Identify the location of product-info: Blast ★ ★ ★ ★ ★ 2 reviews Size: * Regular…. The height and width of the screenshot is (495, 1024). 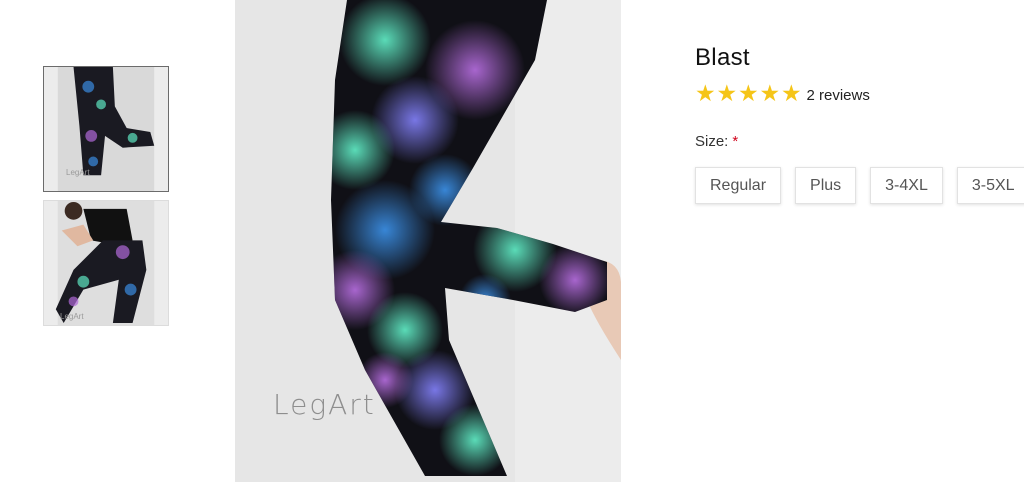
(859, 124).